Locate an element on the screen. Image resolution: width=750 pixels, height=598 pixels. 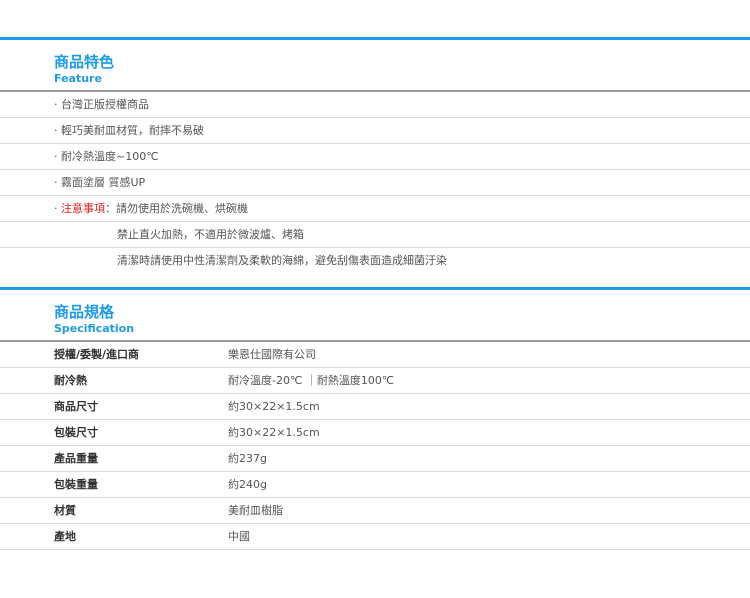
feature-subtitle: Feature is located at coordinates (78, 78).